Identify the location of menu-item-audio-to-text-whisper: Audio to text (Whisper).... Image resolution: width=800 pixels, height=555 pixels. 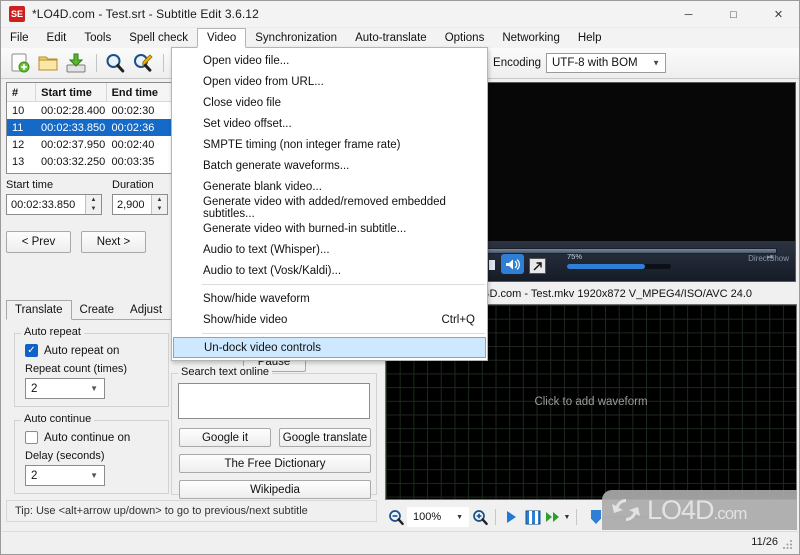
(329, 249).